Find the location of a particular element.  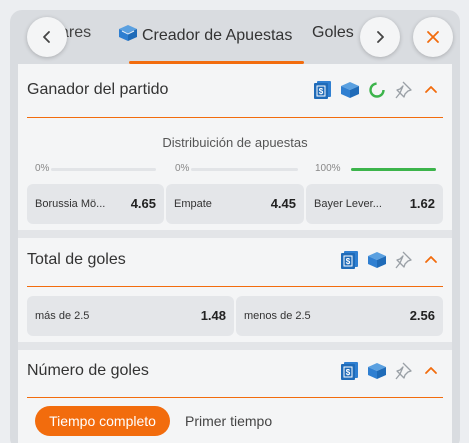

tab-label: Creador de Apuestas is located at coordinates (217, 35).